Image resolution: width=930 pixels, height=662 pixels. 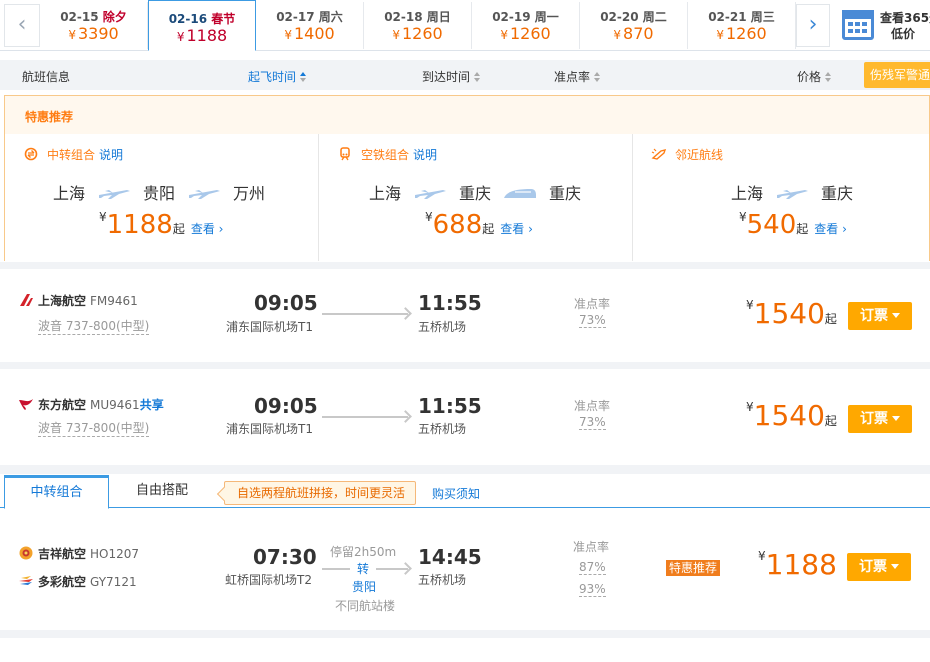 I want to click on recommend-price: ¥1188起 查看 ›, so click(x=161, y=225).